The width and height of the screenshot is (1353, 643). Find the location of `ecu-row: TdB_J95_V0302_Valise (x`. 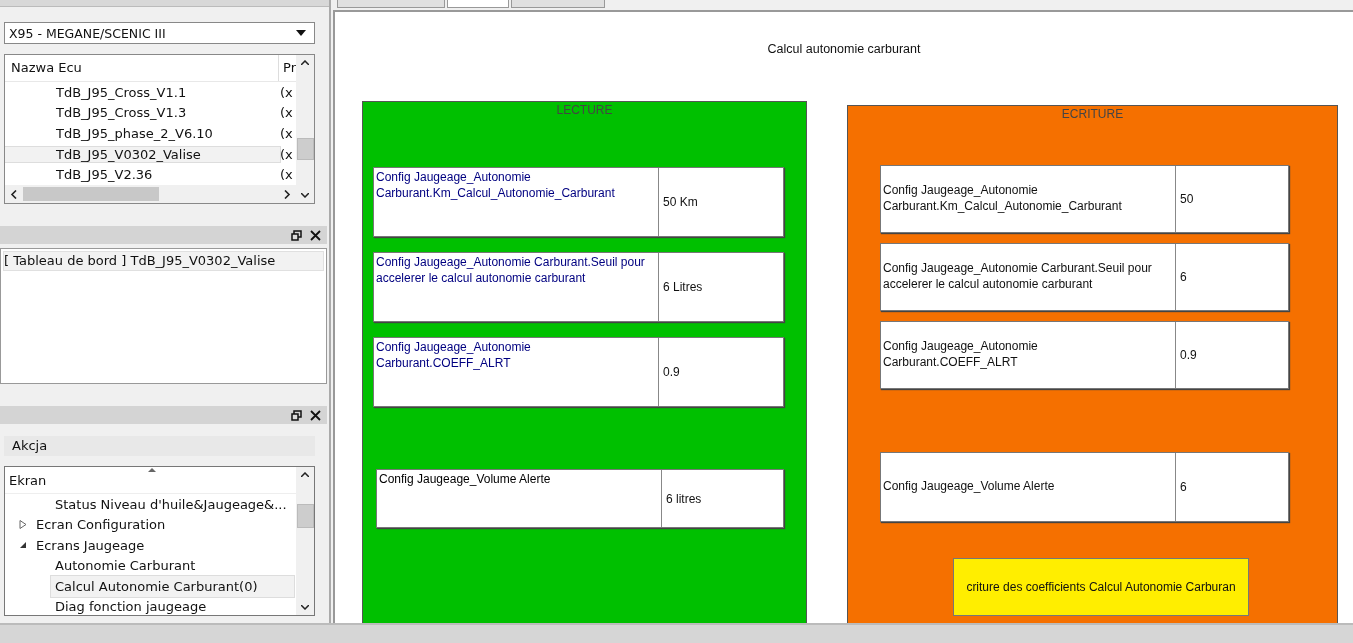

ecu-row: TdB_J95_V0302_Valise (x is located at coordinates (150, 154).